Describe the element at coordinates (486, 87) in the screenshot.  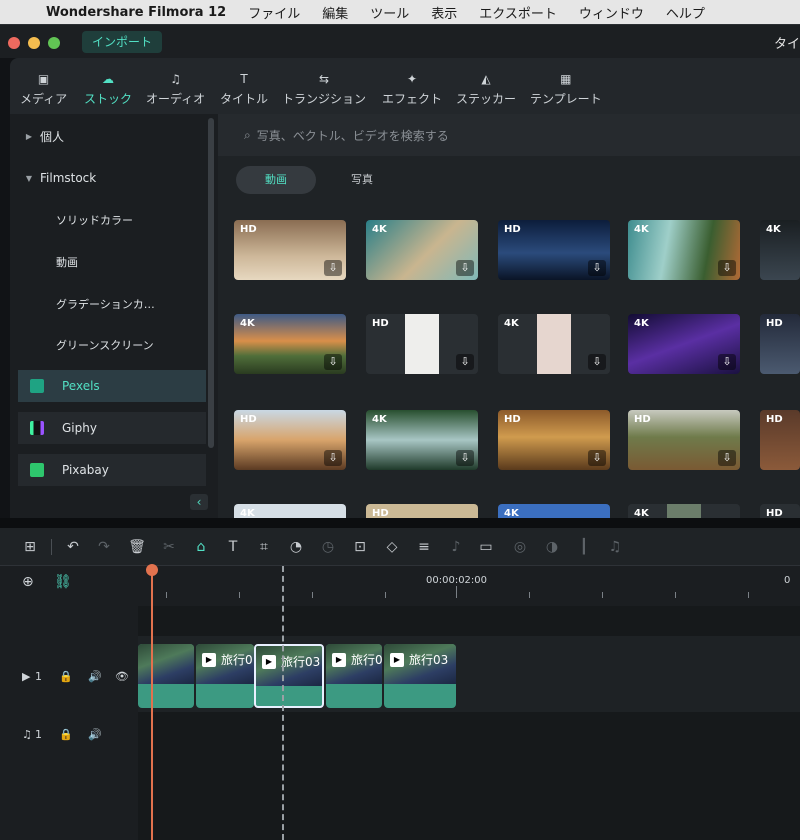
I see `tab-stickers: ◭ ステッカー` at that location.